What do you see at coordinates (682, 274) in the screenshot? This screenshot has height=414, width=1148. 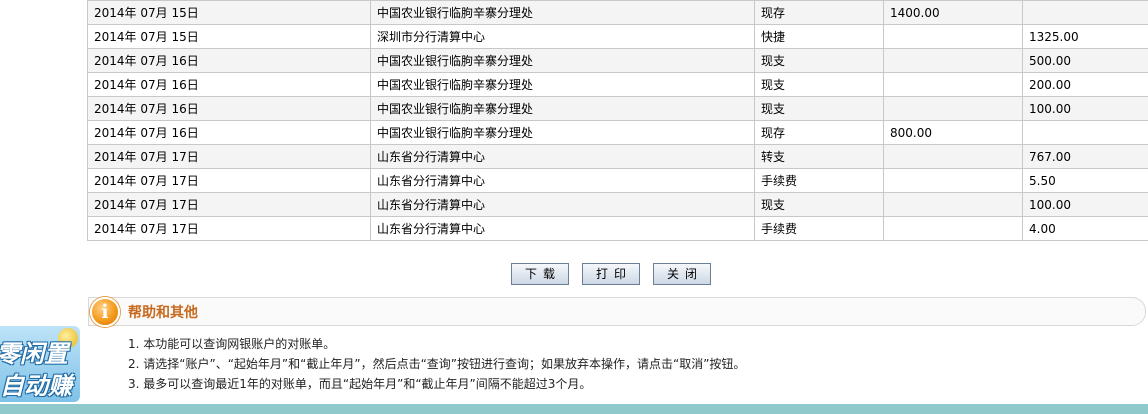 I see `close-button: 关闭` at bounding box center [682, 274].